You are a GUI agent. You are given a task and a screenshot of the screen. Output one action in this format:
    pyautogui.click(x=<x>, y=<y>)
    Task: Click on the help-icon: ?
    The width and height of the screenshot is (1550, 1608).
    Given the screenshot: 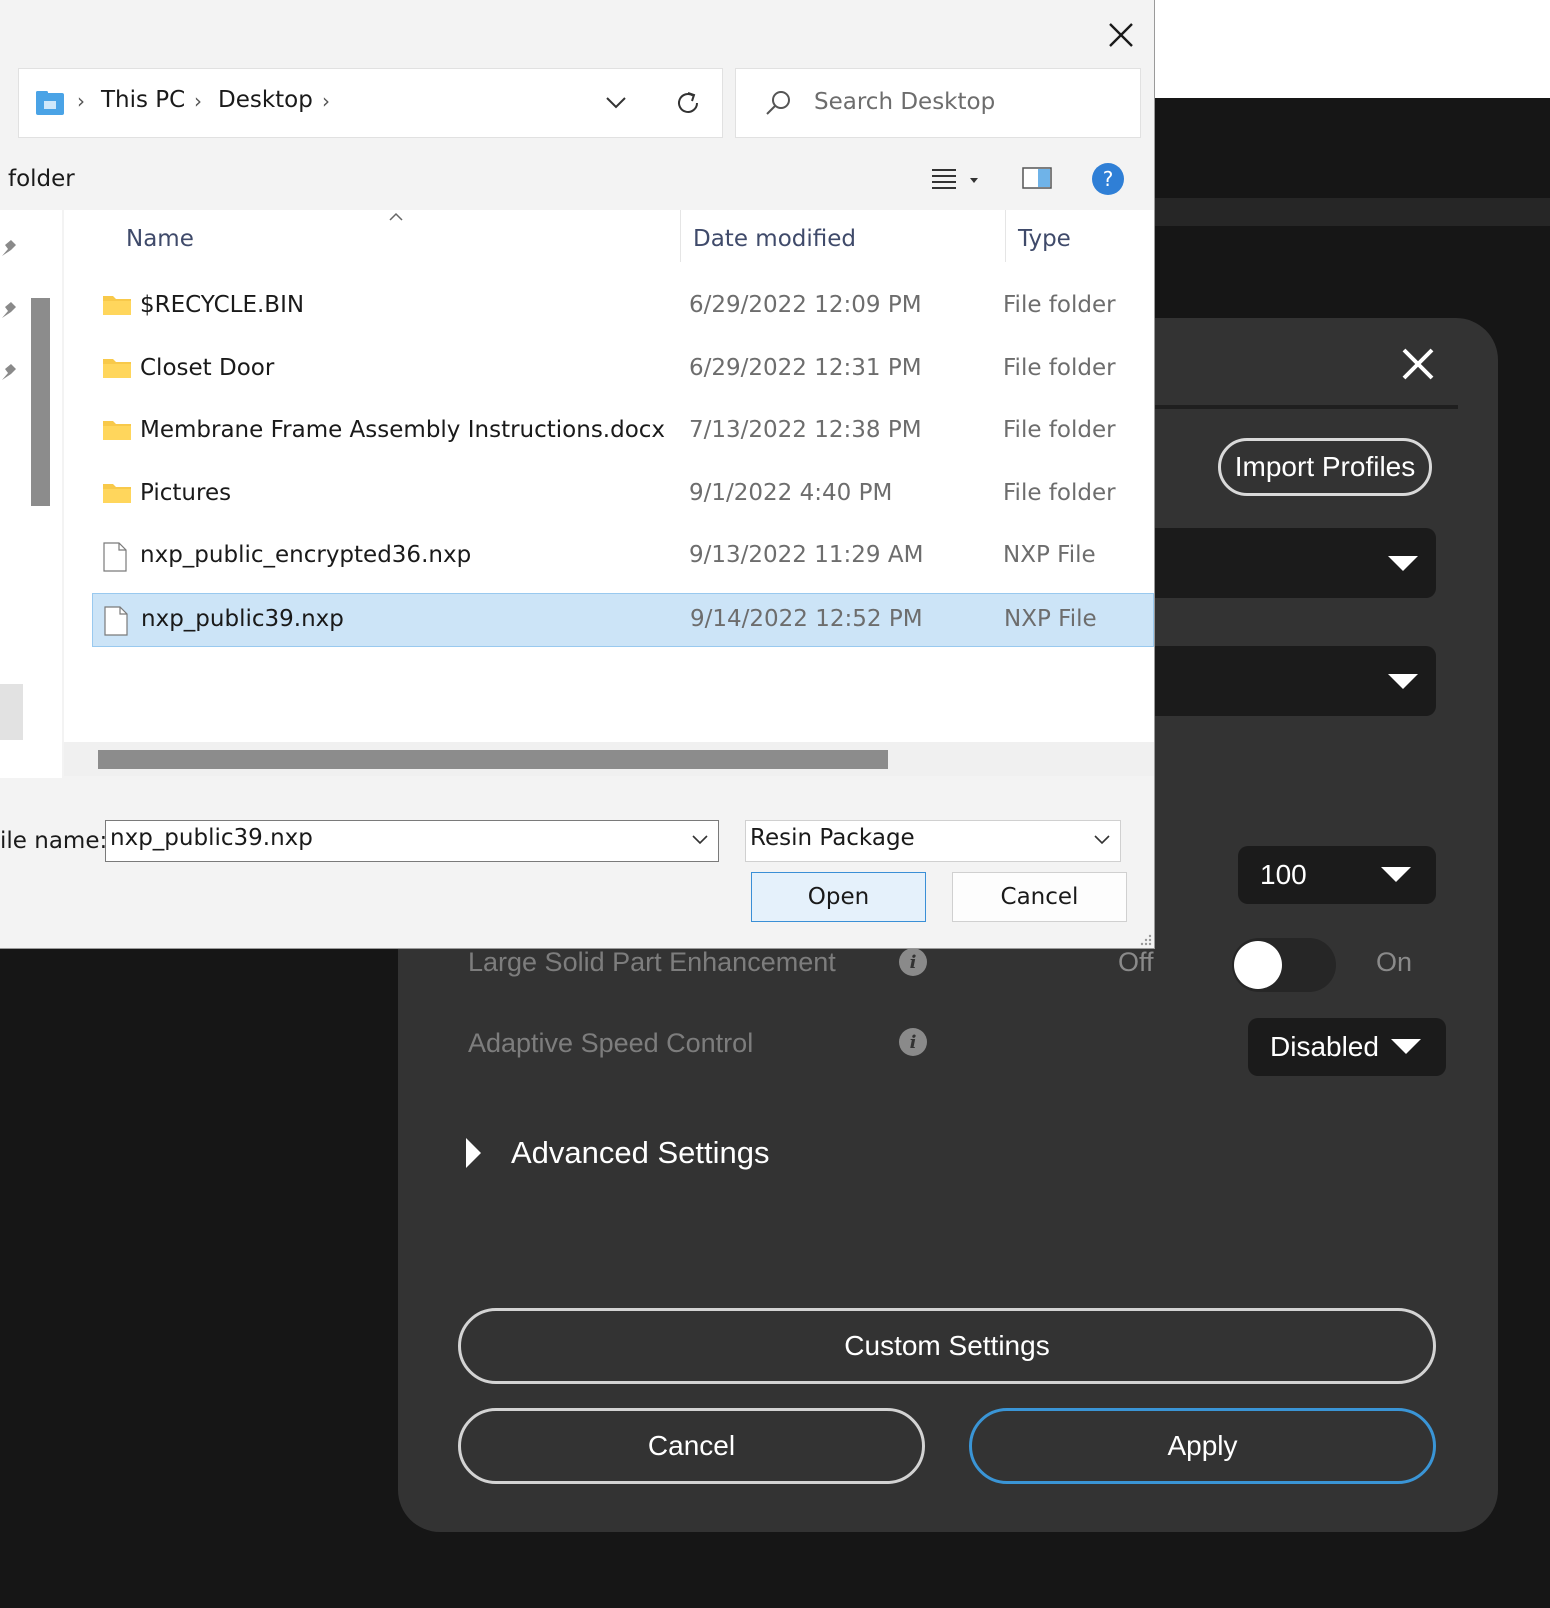 What is the action you would take?
    pyautogui.click(x=1108, y=179)
    